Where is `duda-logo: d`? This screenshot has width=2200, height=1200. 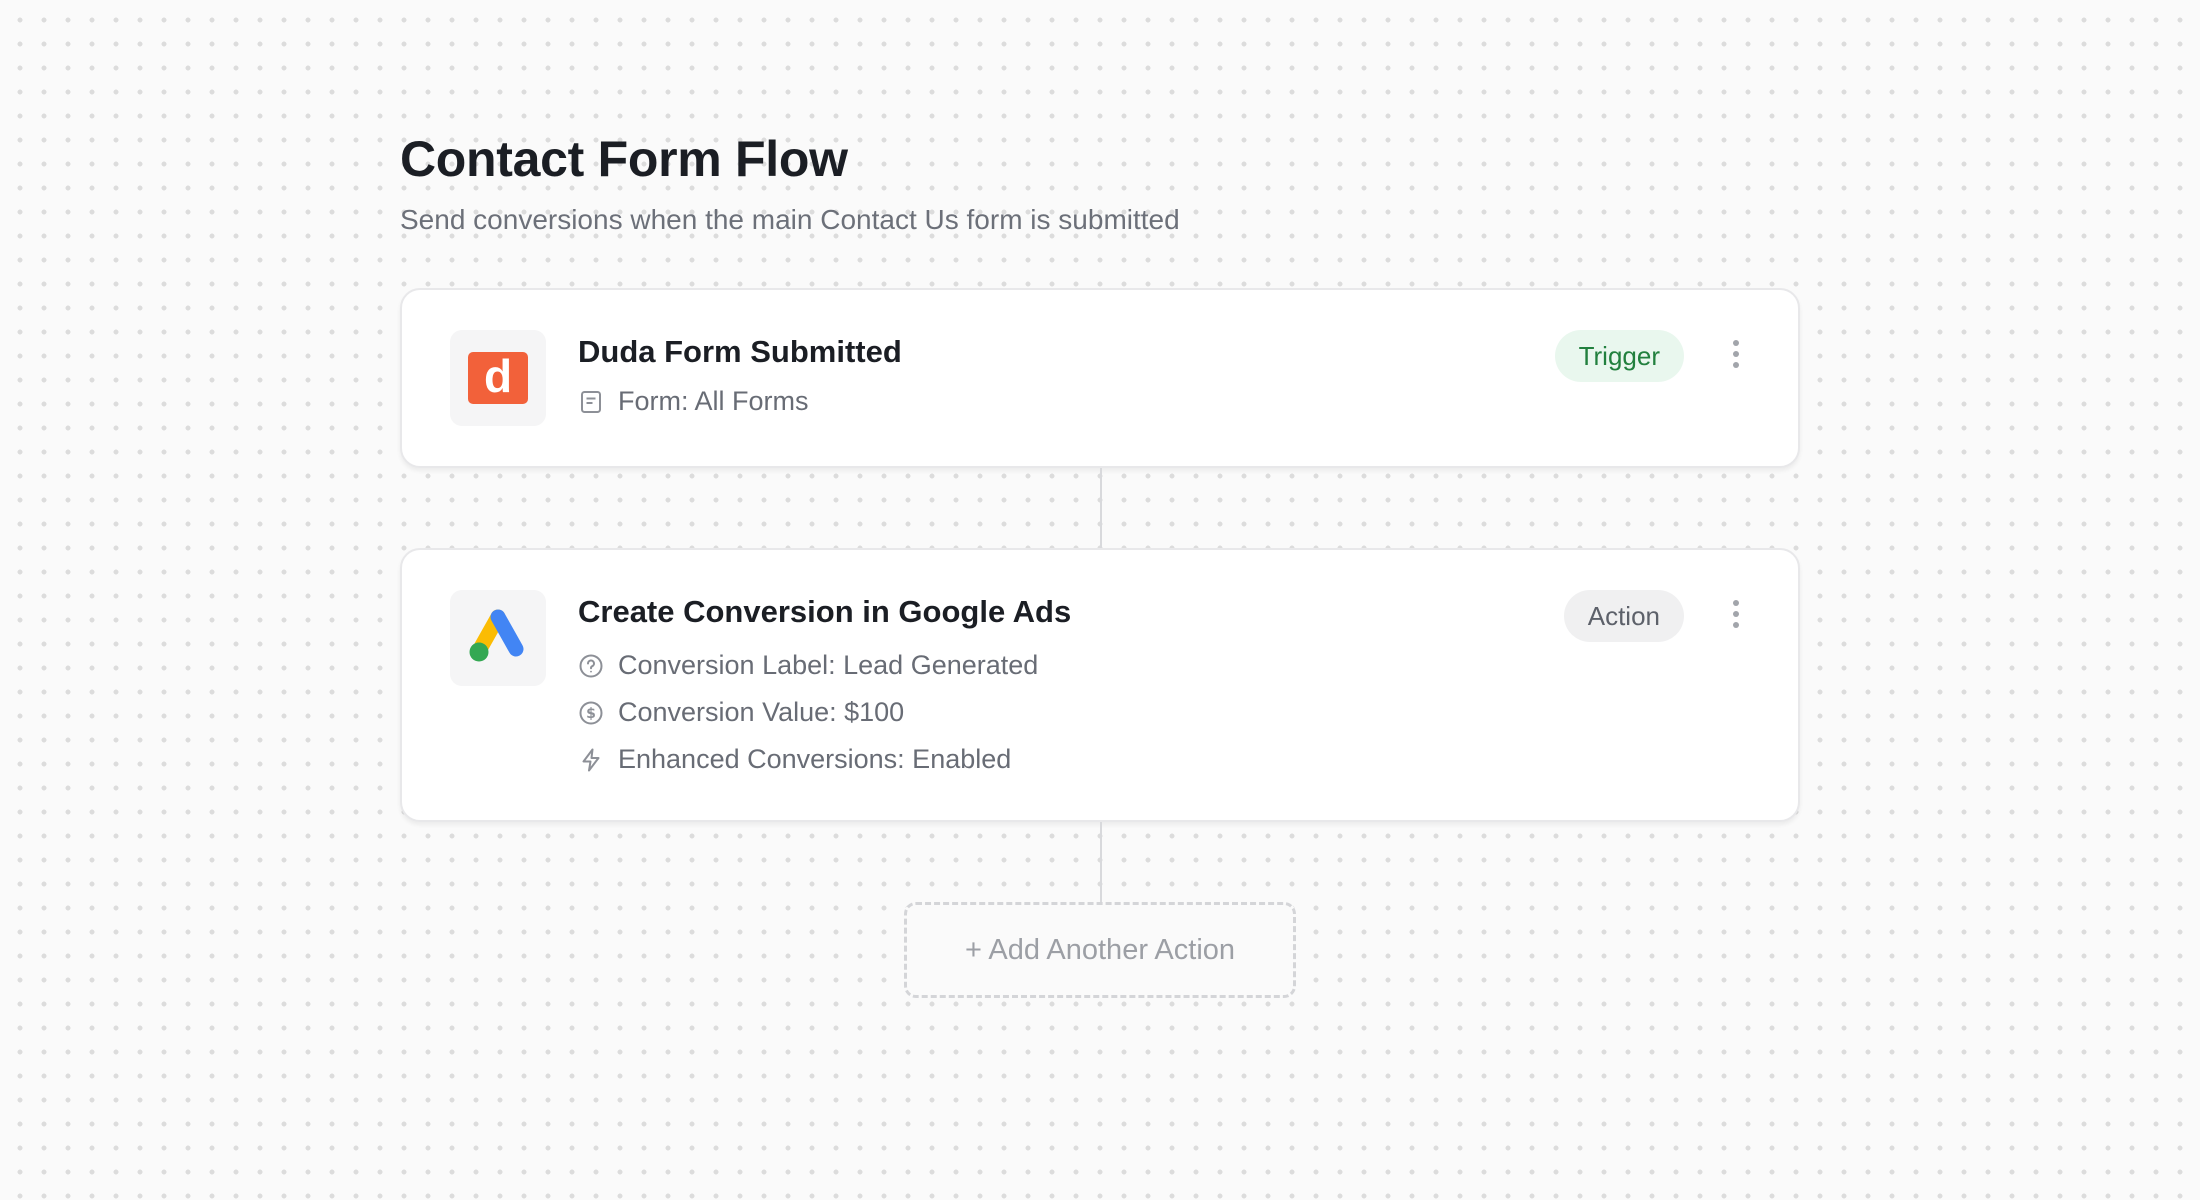 duda-logo: d is located at coordinates (498, 378).